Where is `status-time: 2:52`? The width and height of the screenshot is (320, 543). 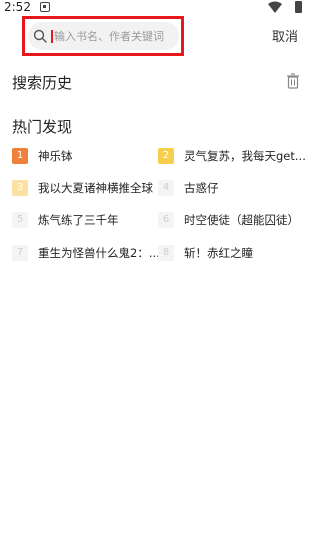 status-time: 2:52 is located at coordinates (17, 7).